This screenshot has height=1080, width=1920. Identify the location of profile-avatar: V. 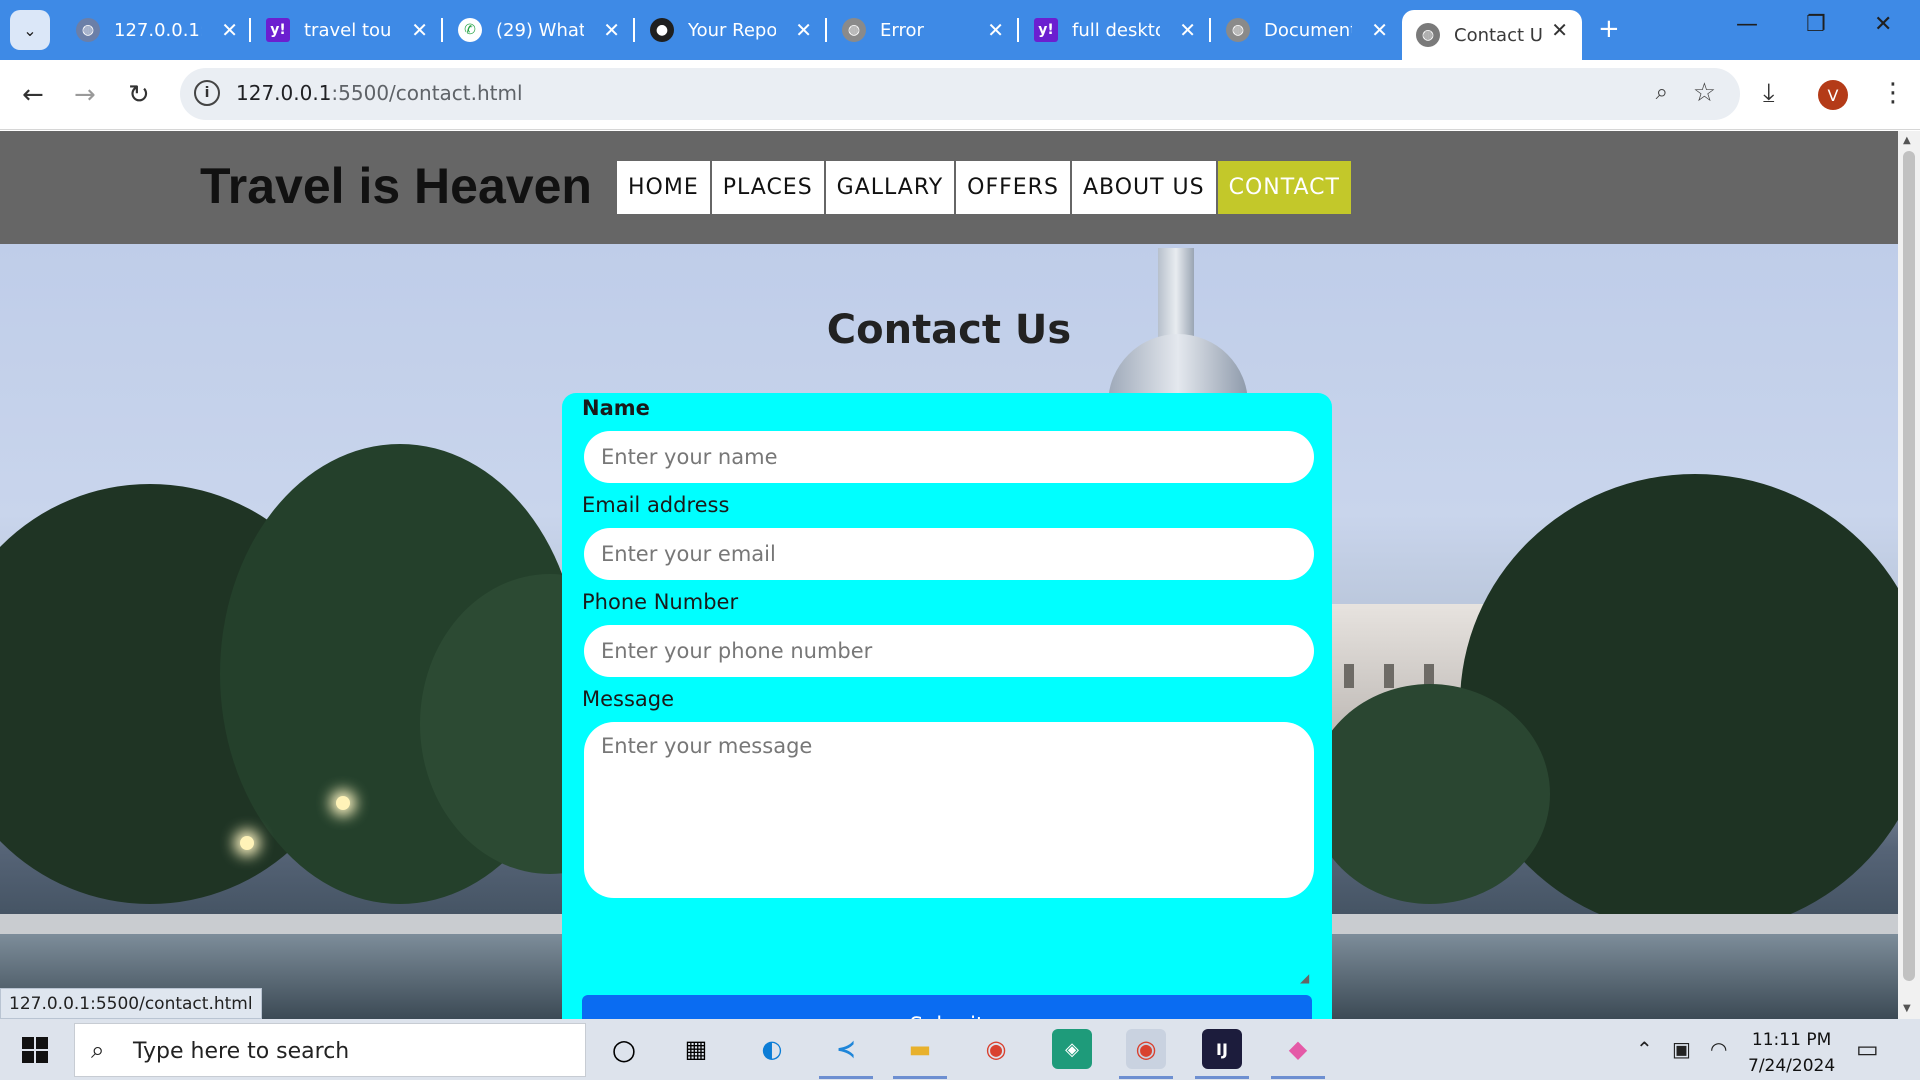
(1833, 95).